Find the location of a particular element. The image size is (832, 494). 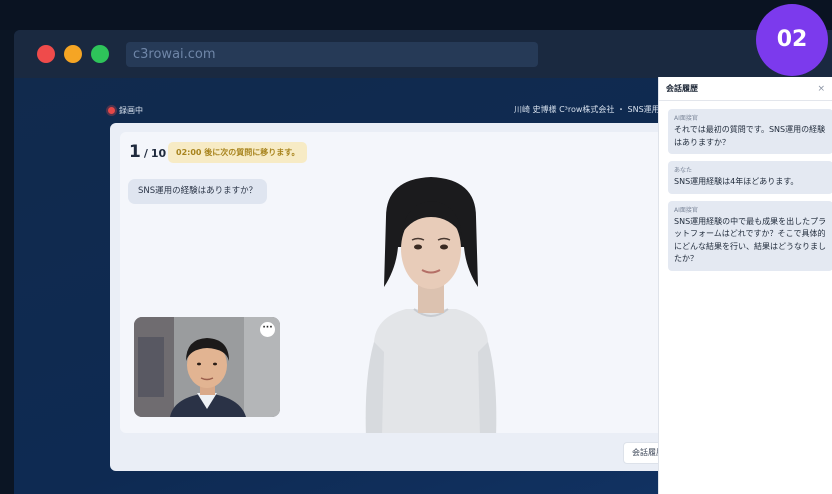

user-camera-preview: ··· is located at coordinates (207, 367).